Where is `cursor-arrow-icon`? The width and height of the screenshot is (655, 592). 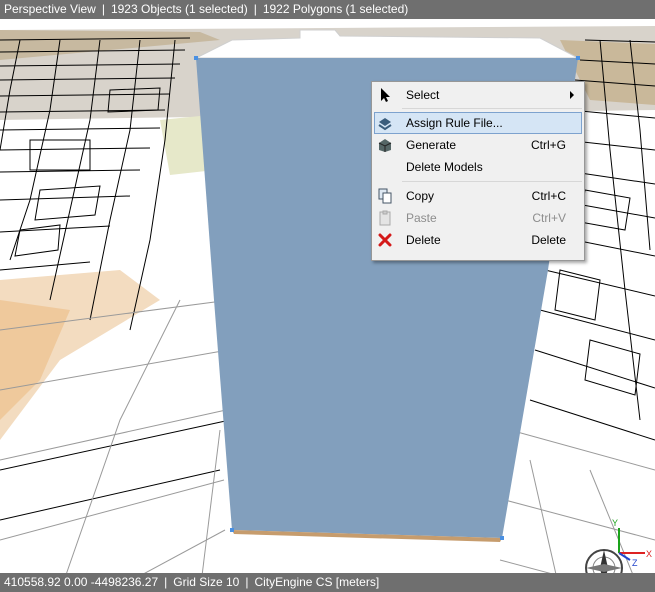
cursor-arrow-icon is located at coordinates (385, 95).